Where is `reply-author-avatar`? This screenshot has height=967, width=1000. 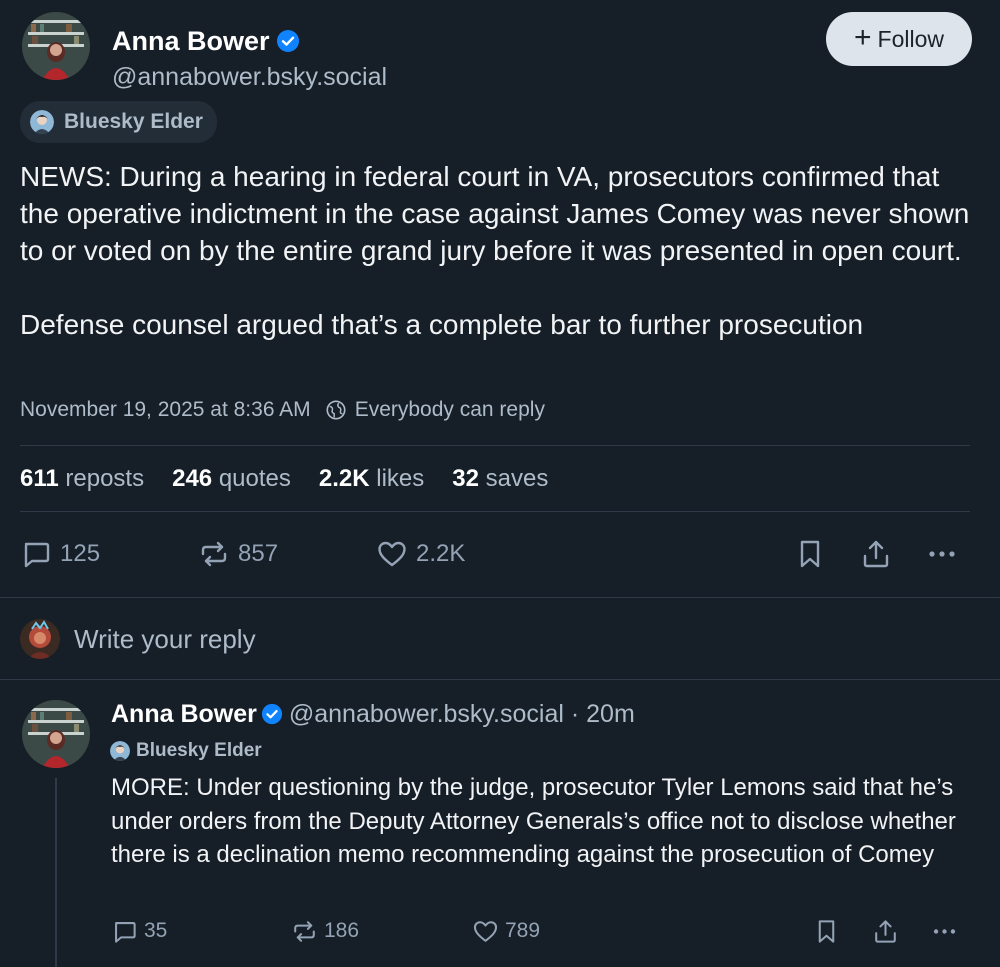
reply-author-avatar is located at coordinates (56, 734).